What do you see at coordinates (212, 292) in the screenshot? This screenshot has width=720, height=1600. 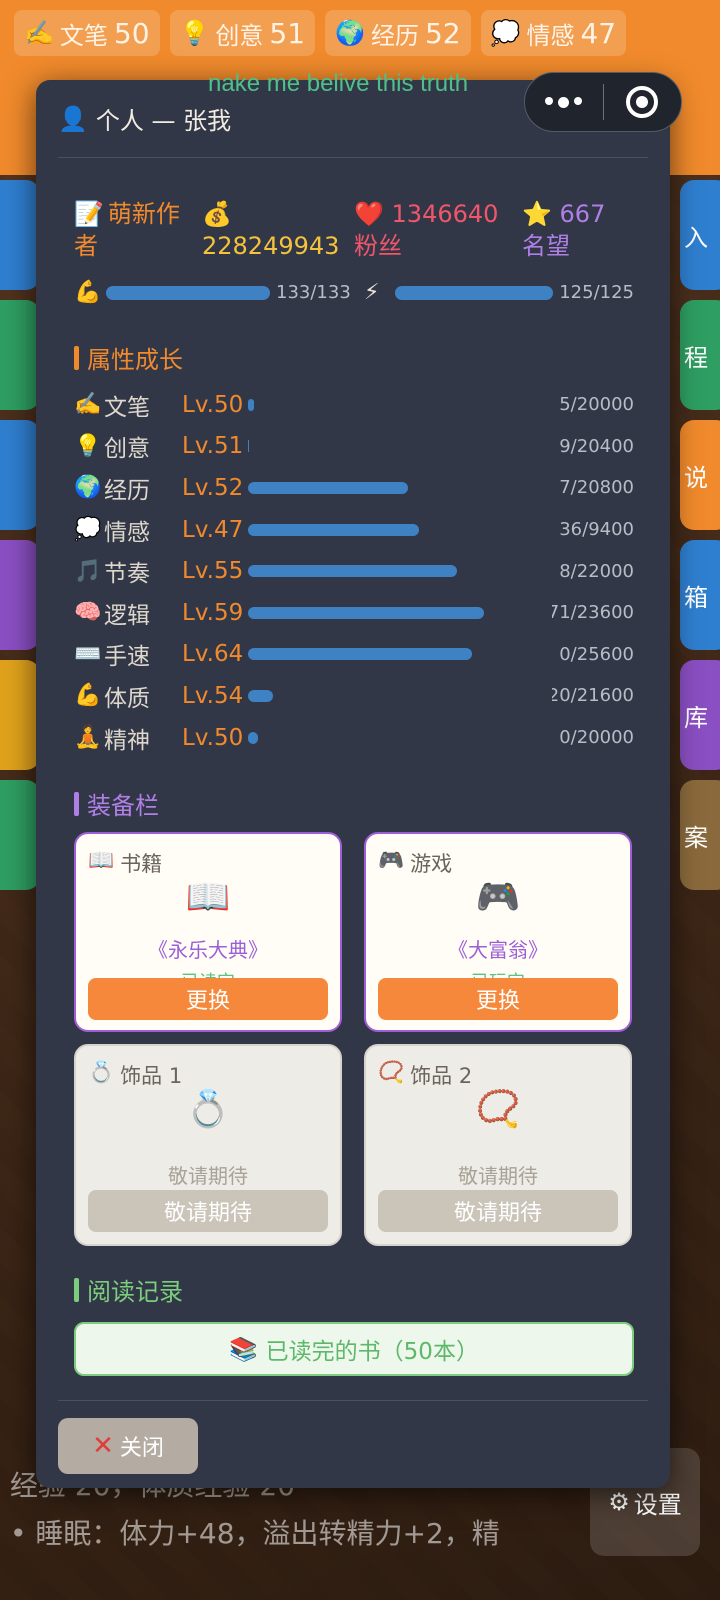 I see `stamina-bar: 💪 133/133` at bounding box center [212, 292].